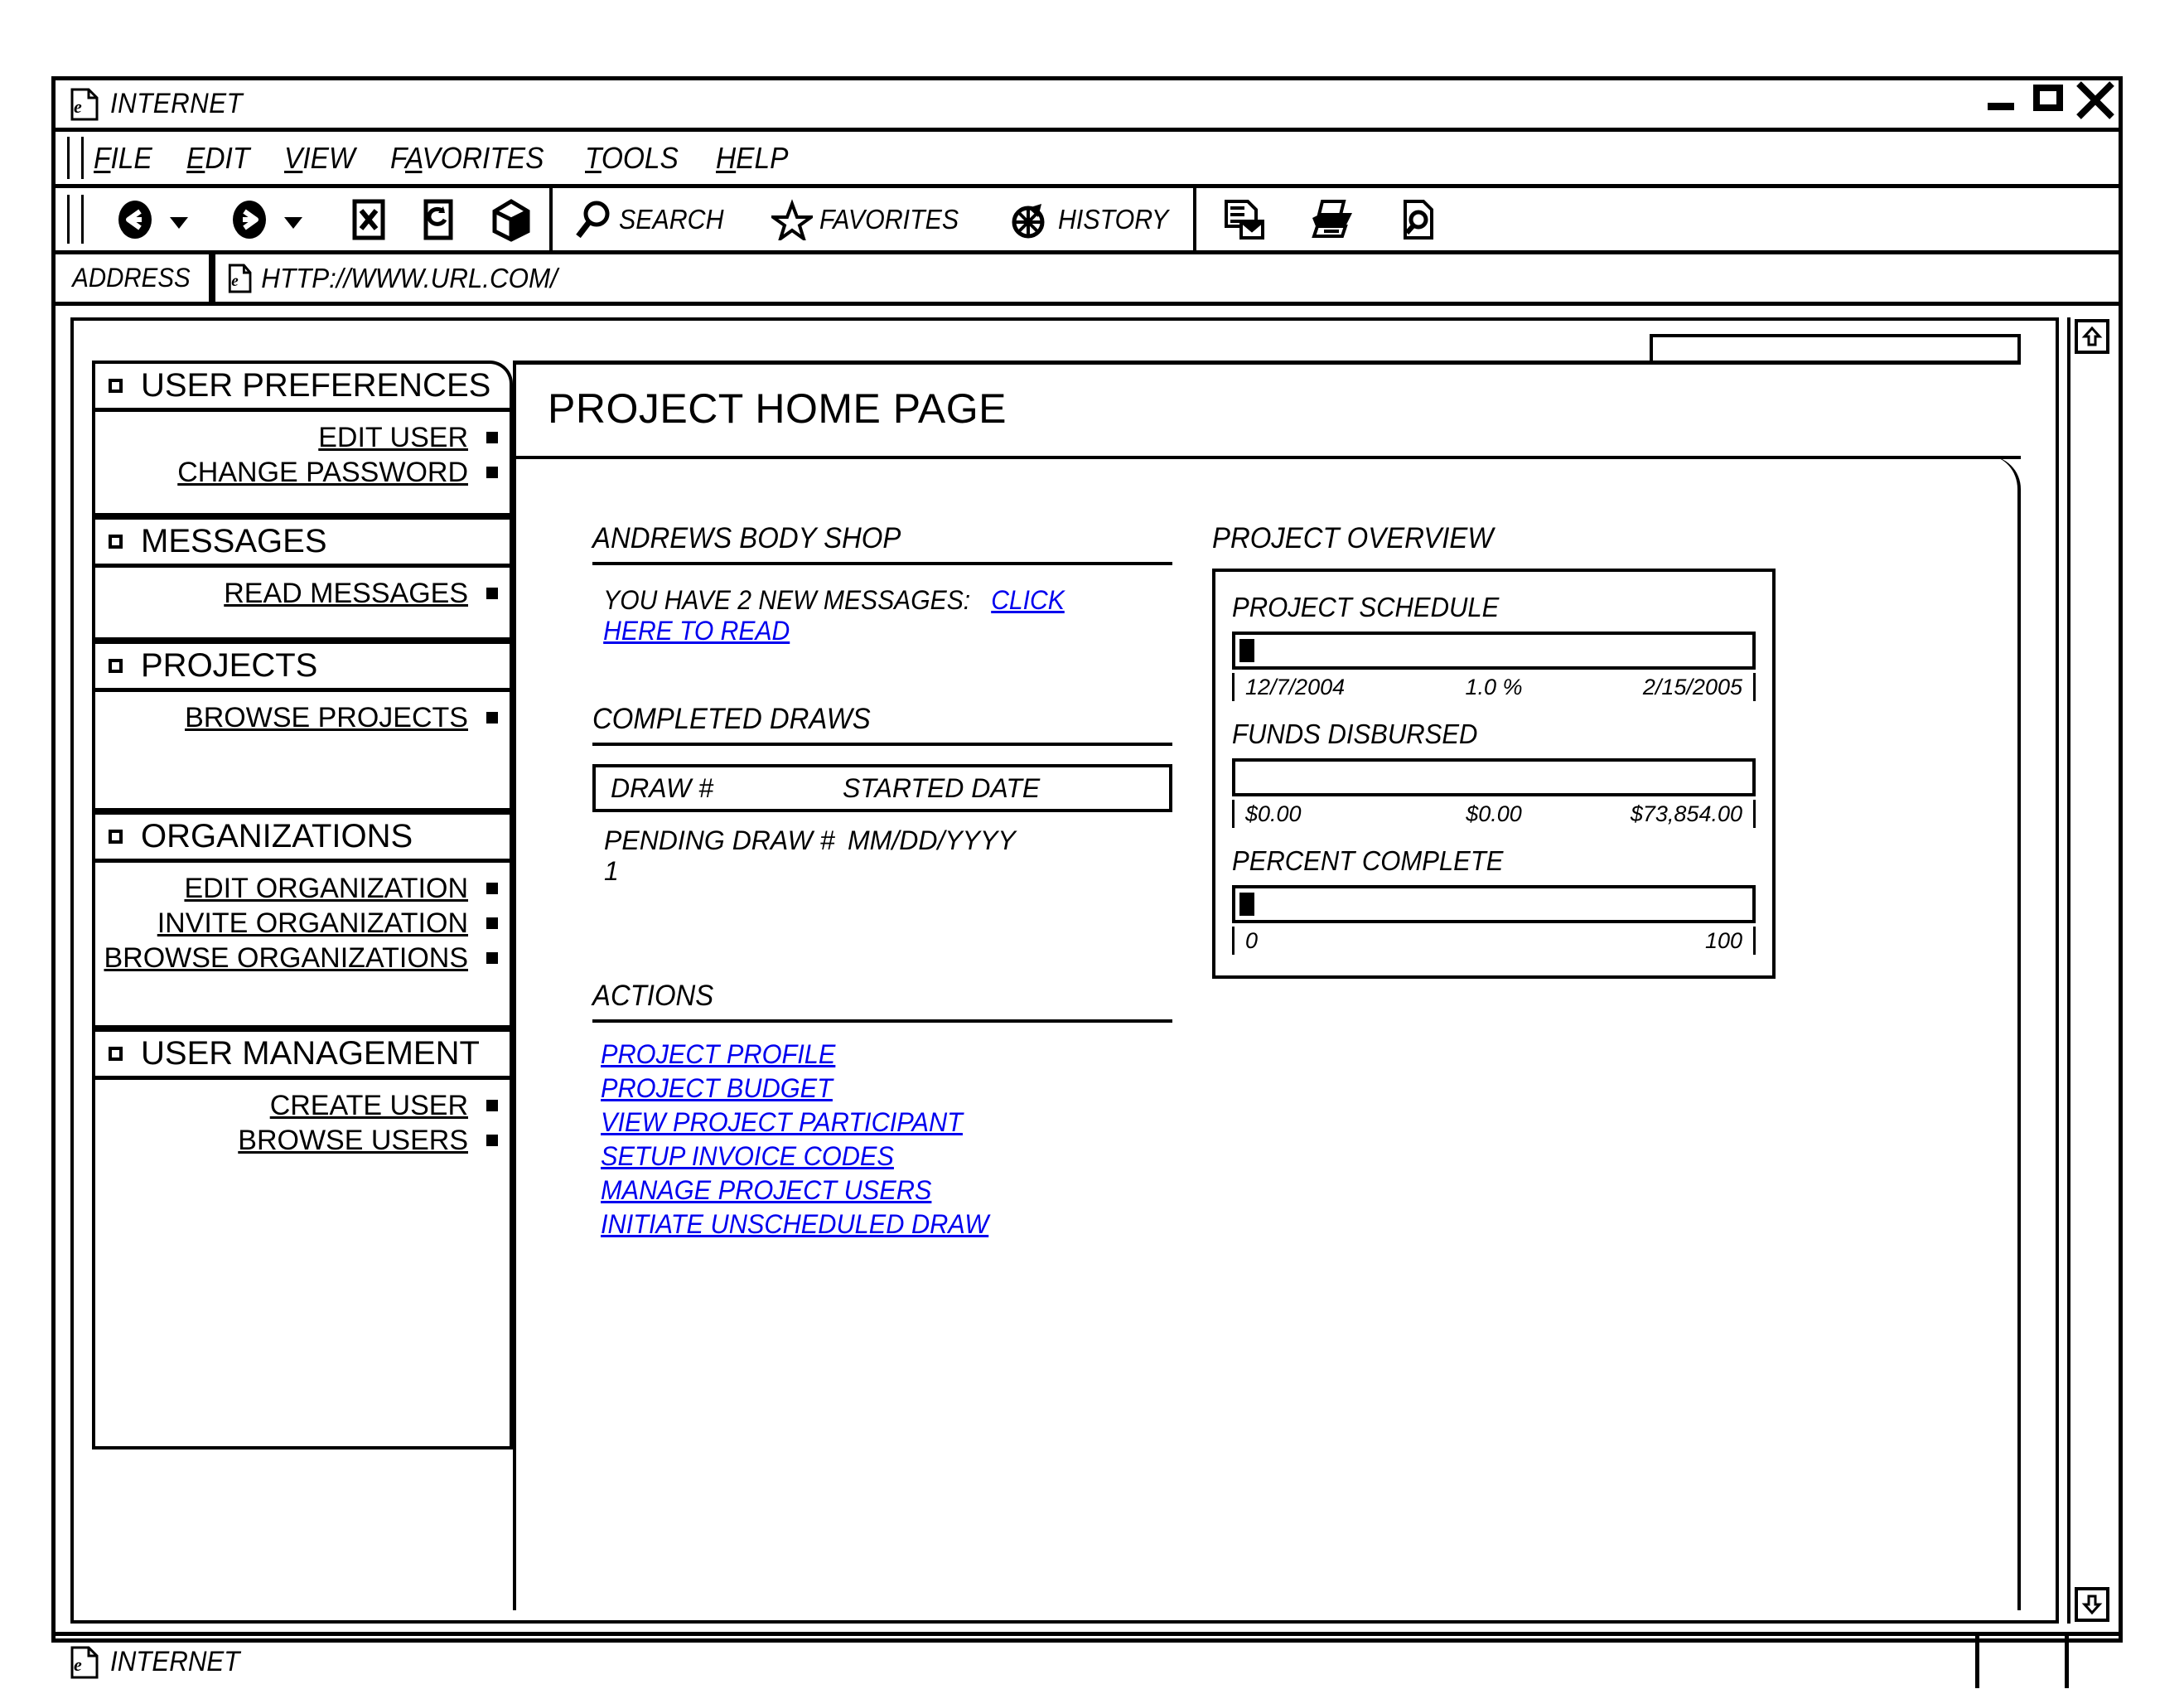  What do you see at coordinates (1494, 651) in the screenshot?
I see `progress-bar-project-schedule` at bounding box center [1494, 651].